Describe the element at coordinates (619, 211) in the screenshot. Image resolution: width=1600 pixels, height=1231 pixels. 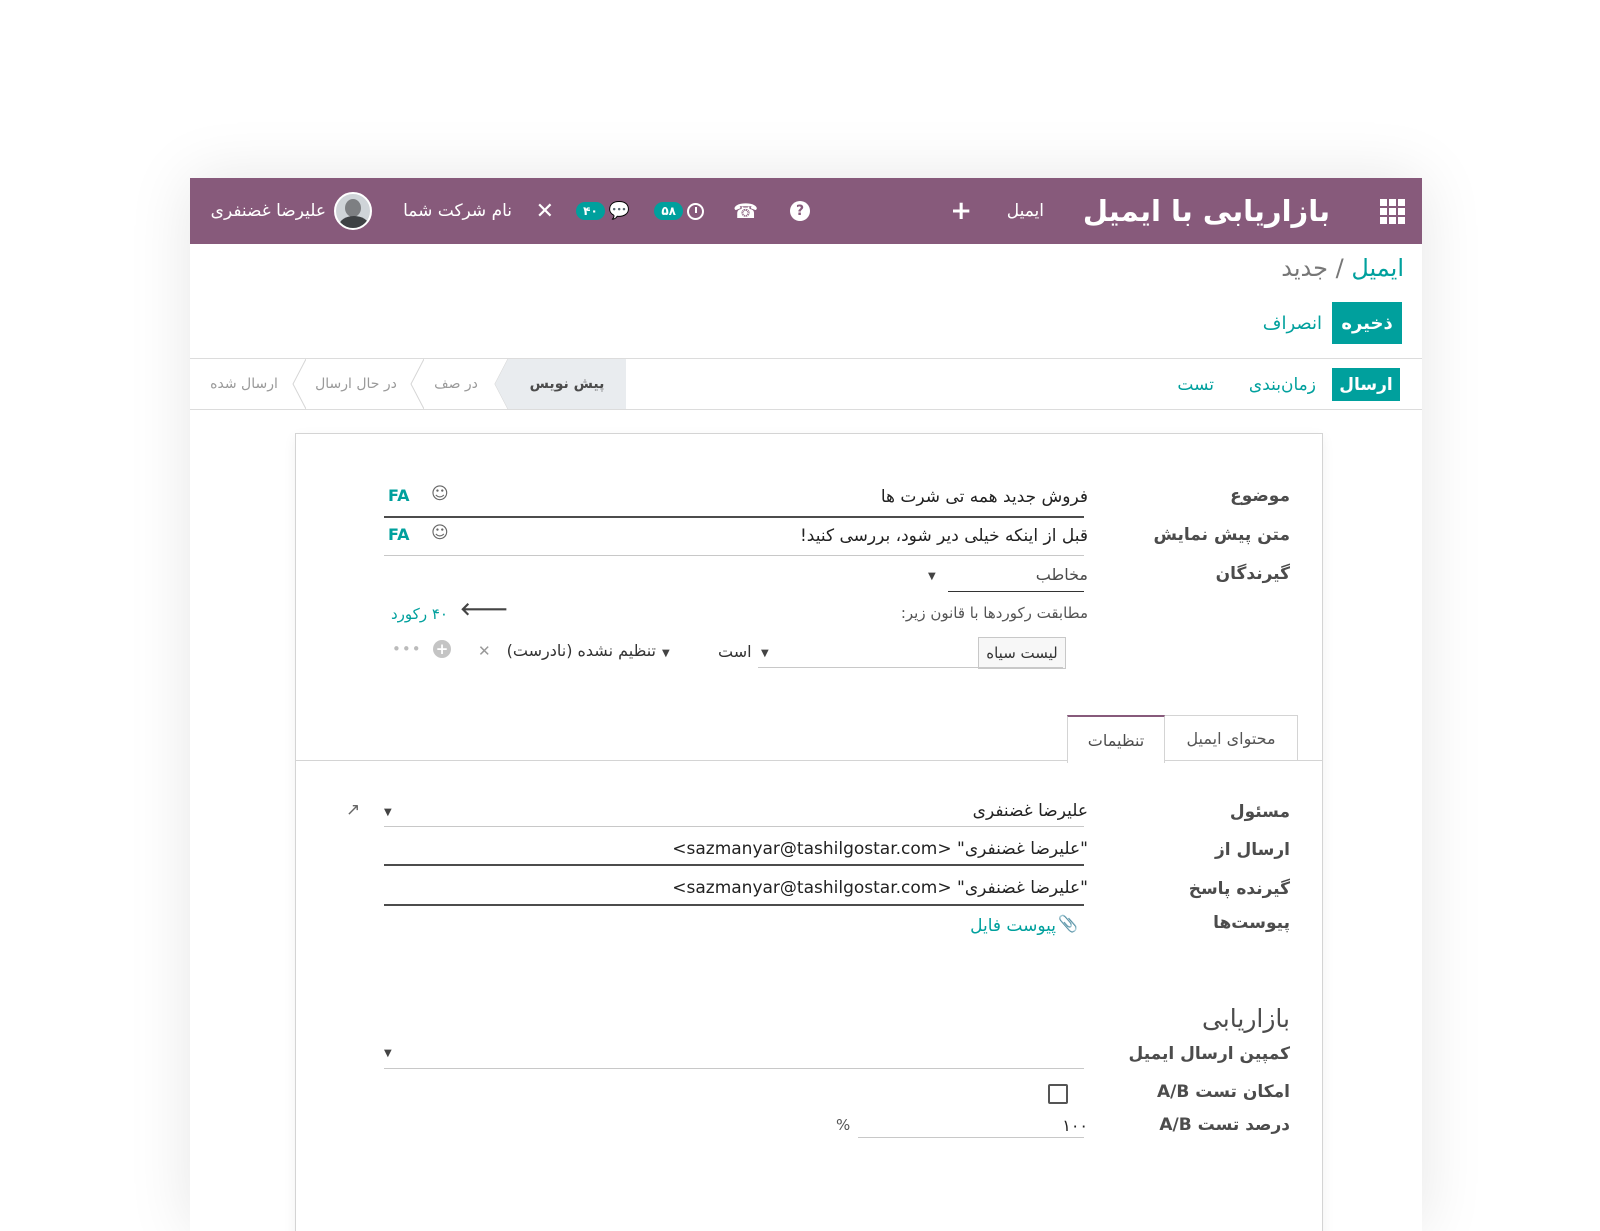
I see `chat-icon: 💬` at that location.